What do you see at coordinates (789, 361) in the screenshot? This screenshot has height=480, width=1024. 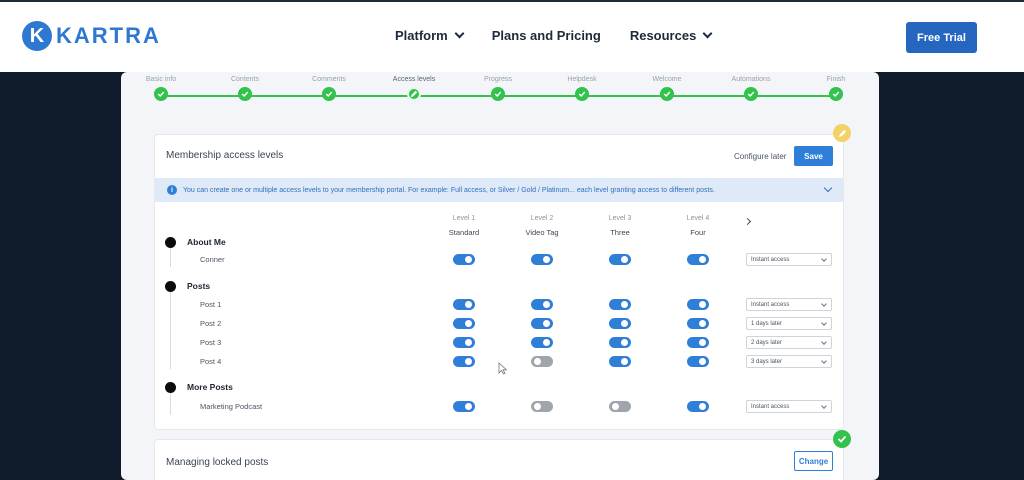 I see `release-schedule-select: 3 days later` at bounding box center [789, 361].